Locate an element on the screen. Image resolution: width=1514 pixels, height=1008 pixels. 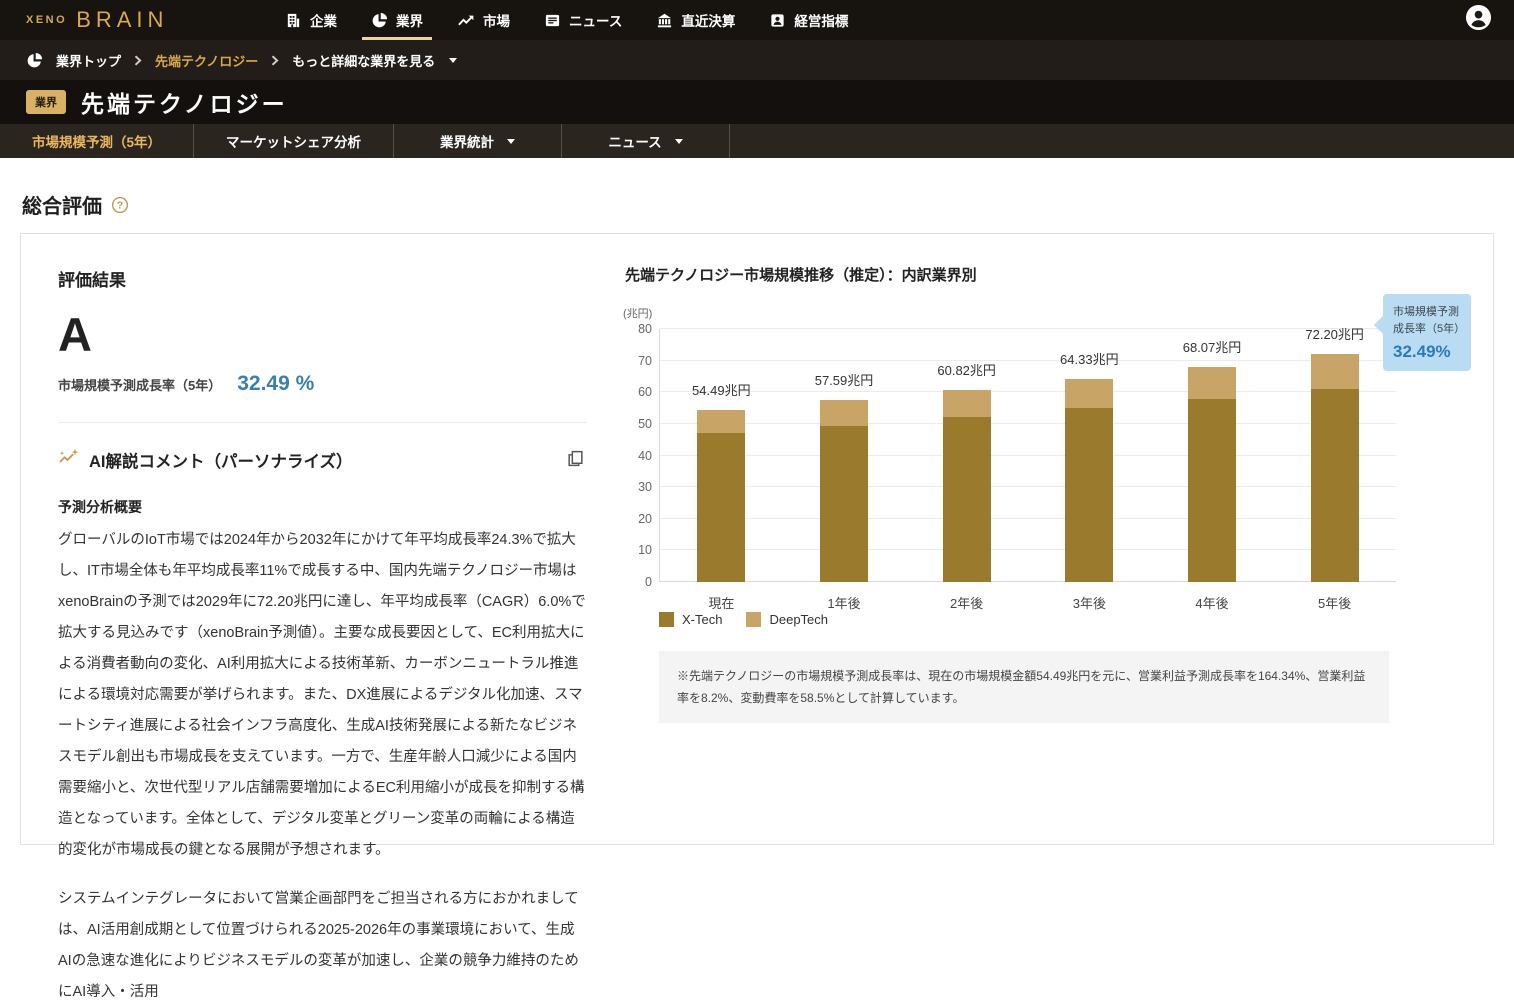
copy-icon is located at coordinates (575, 460).